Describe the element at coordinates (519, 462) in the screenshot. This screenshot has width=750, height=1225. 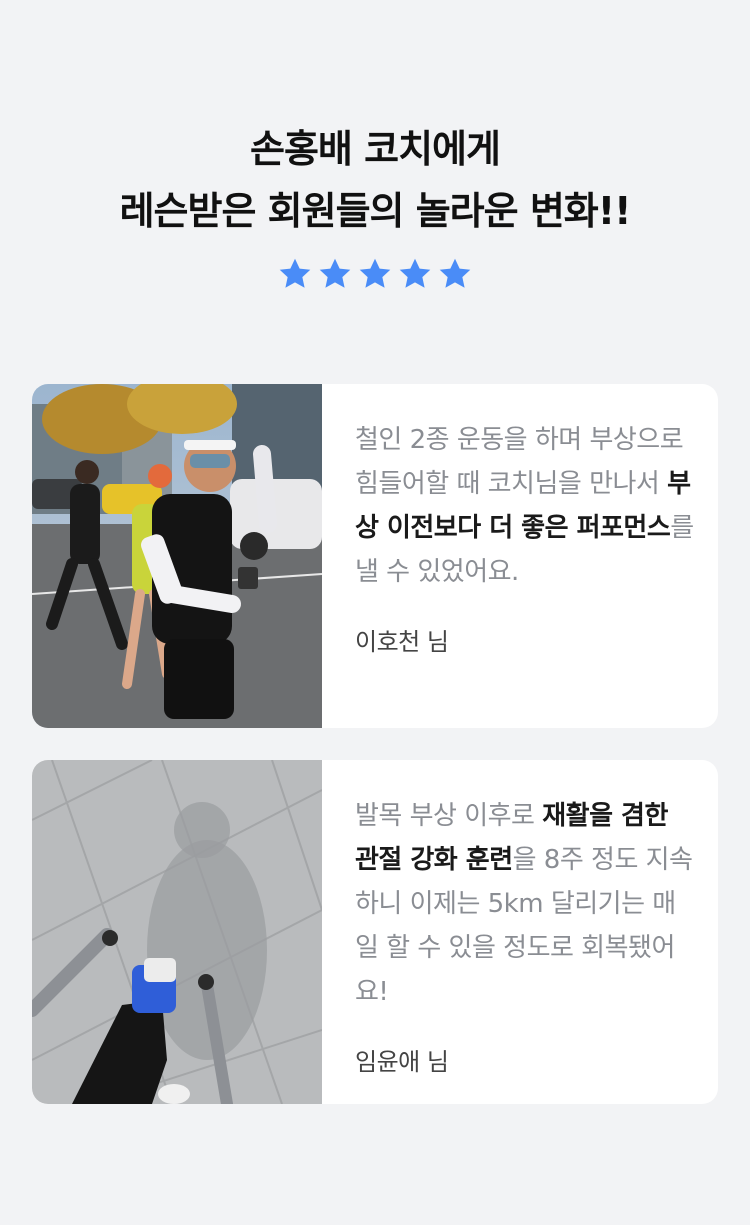
I see `quote-text: 철인 2종 운동을 하며 부상으로 힘들어할 때 코치님을 만나서` at that location.